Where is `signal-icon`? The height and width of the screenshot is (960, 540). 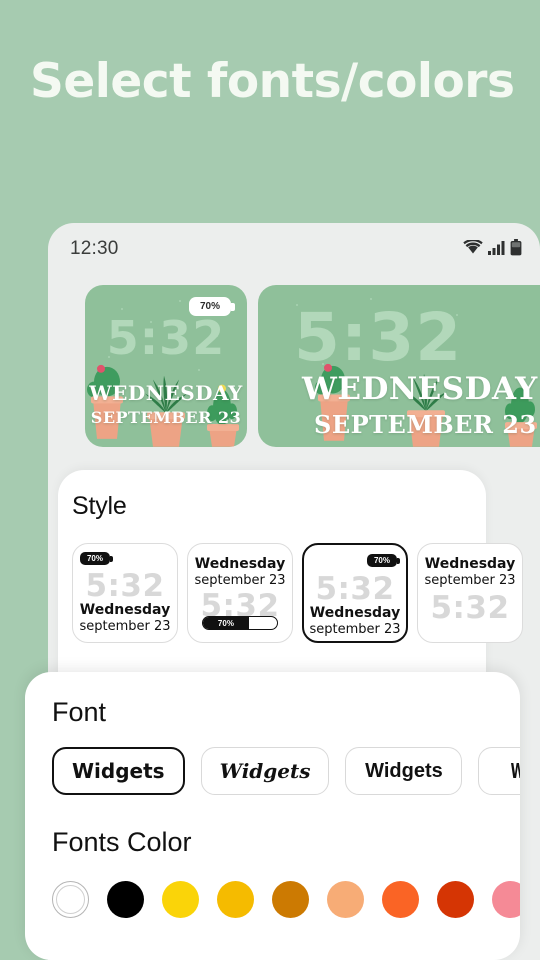
signal-icon is located at coordinates (496, 248).